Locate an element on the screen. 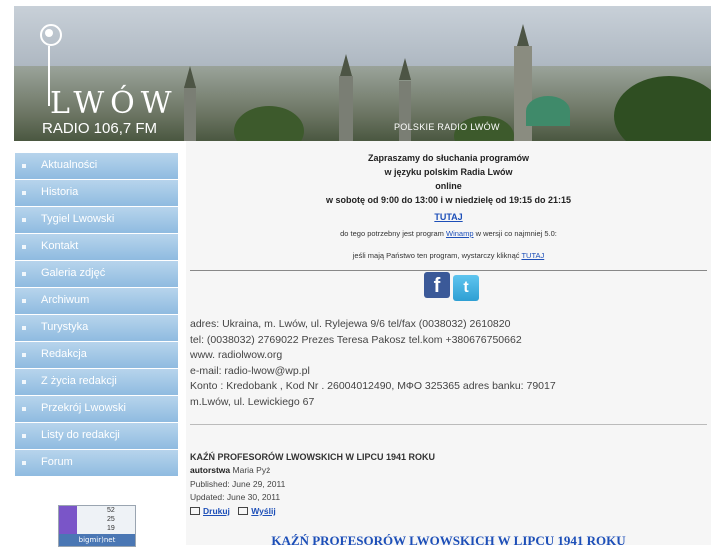 Image resolution: width=727 pixels, height=549 pixels. tower-main is located at coordinates (523, 93).